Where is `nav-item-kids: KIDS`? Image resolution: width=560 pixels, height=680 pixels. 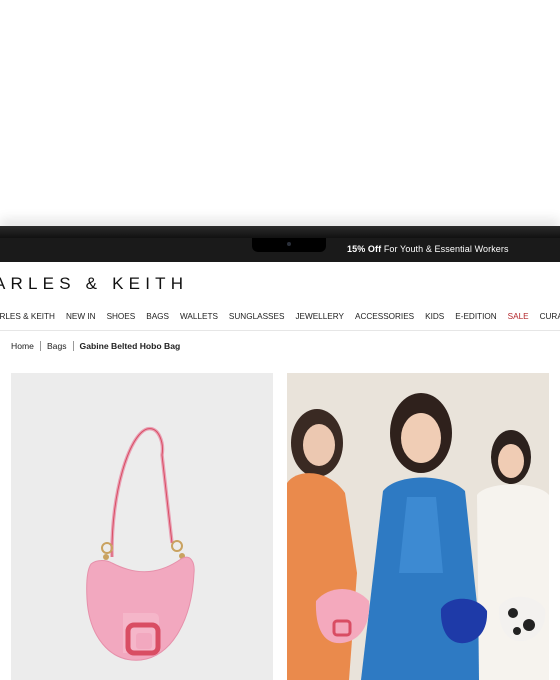 nav-item-kids: KIDS is located at coordinates (434, 317).